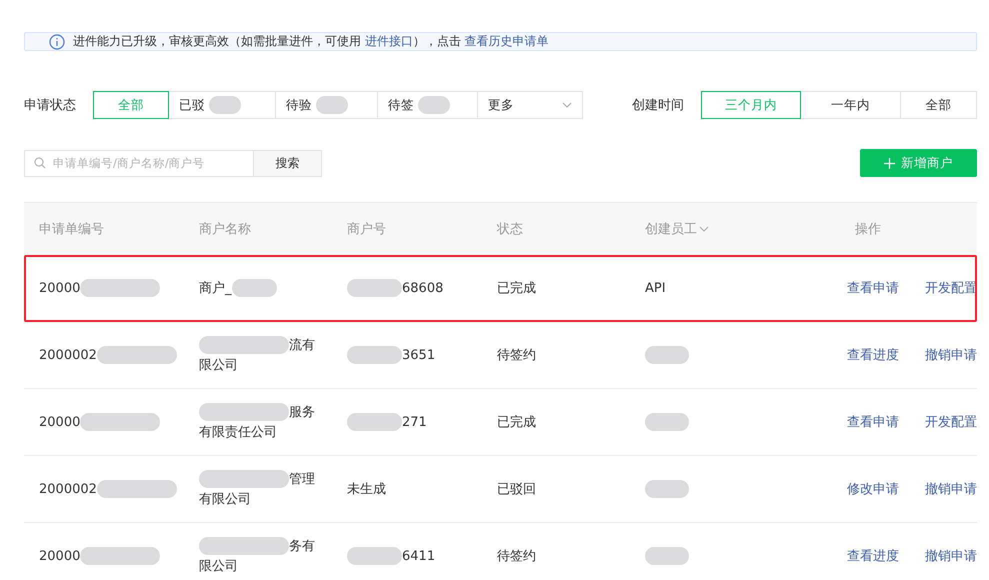  Describe the element at coordinates (326, 105) in the screenshot. I see `status-filter-tab: 待验` at that location.